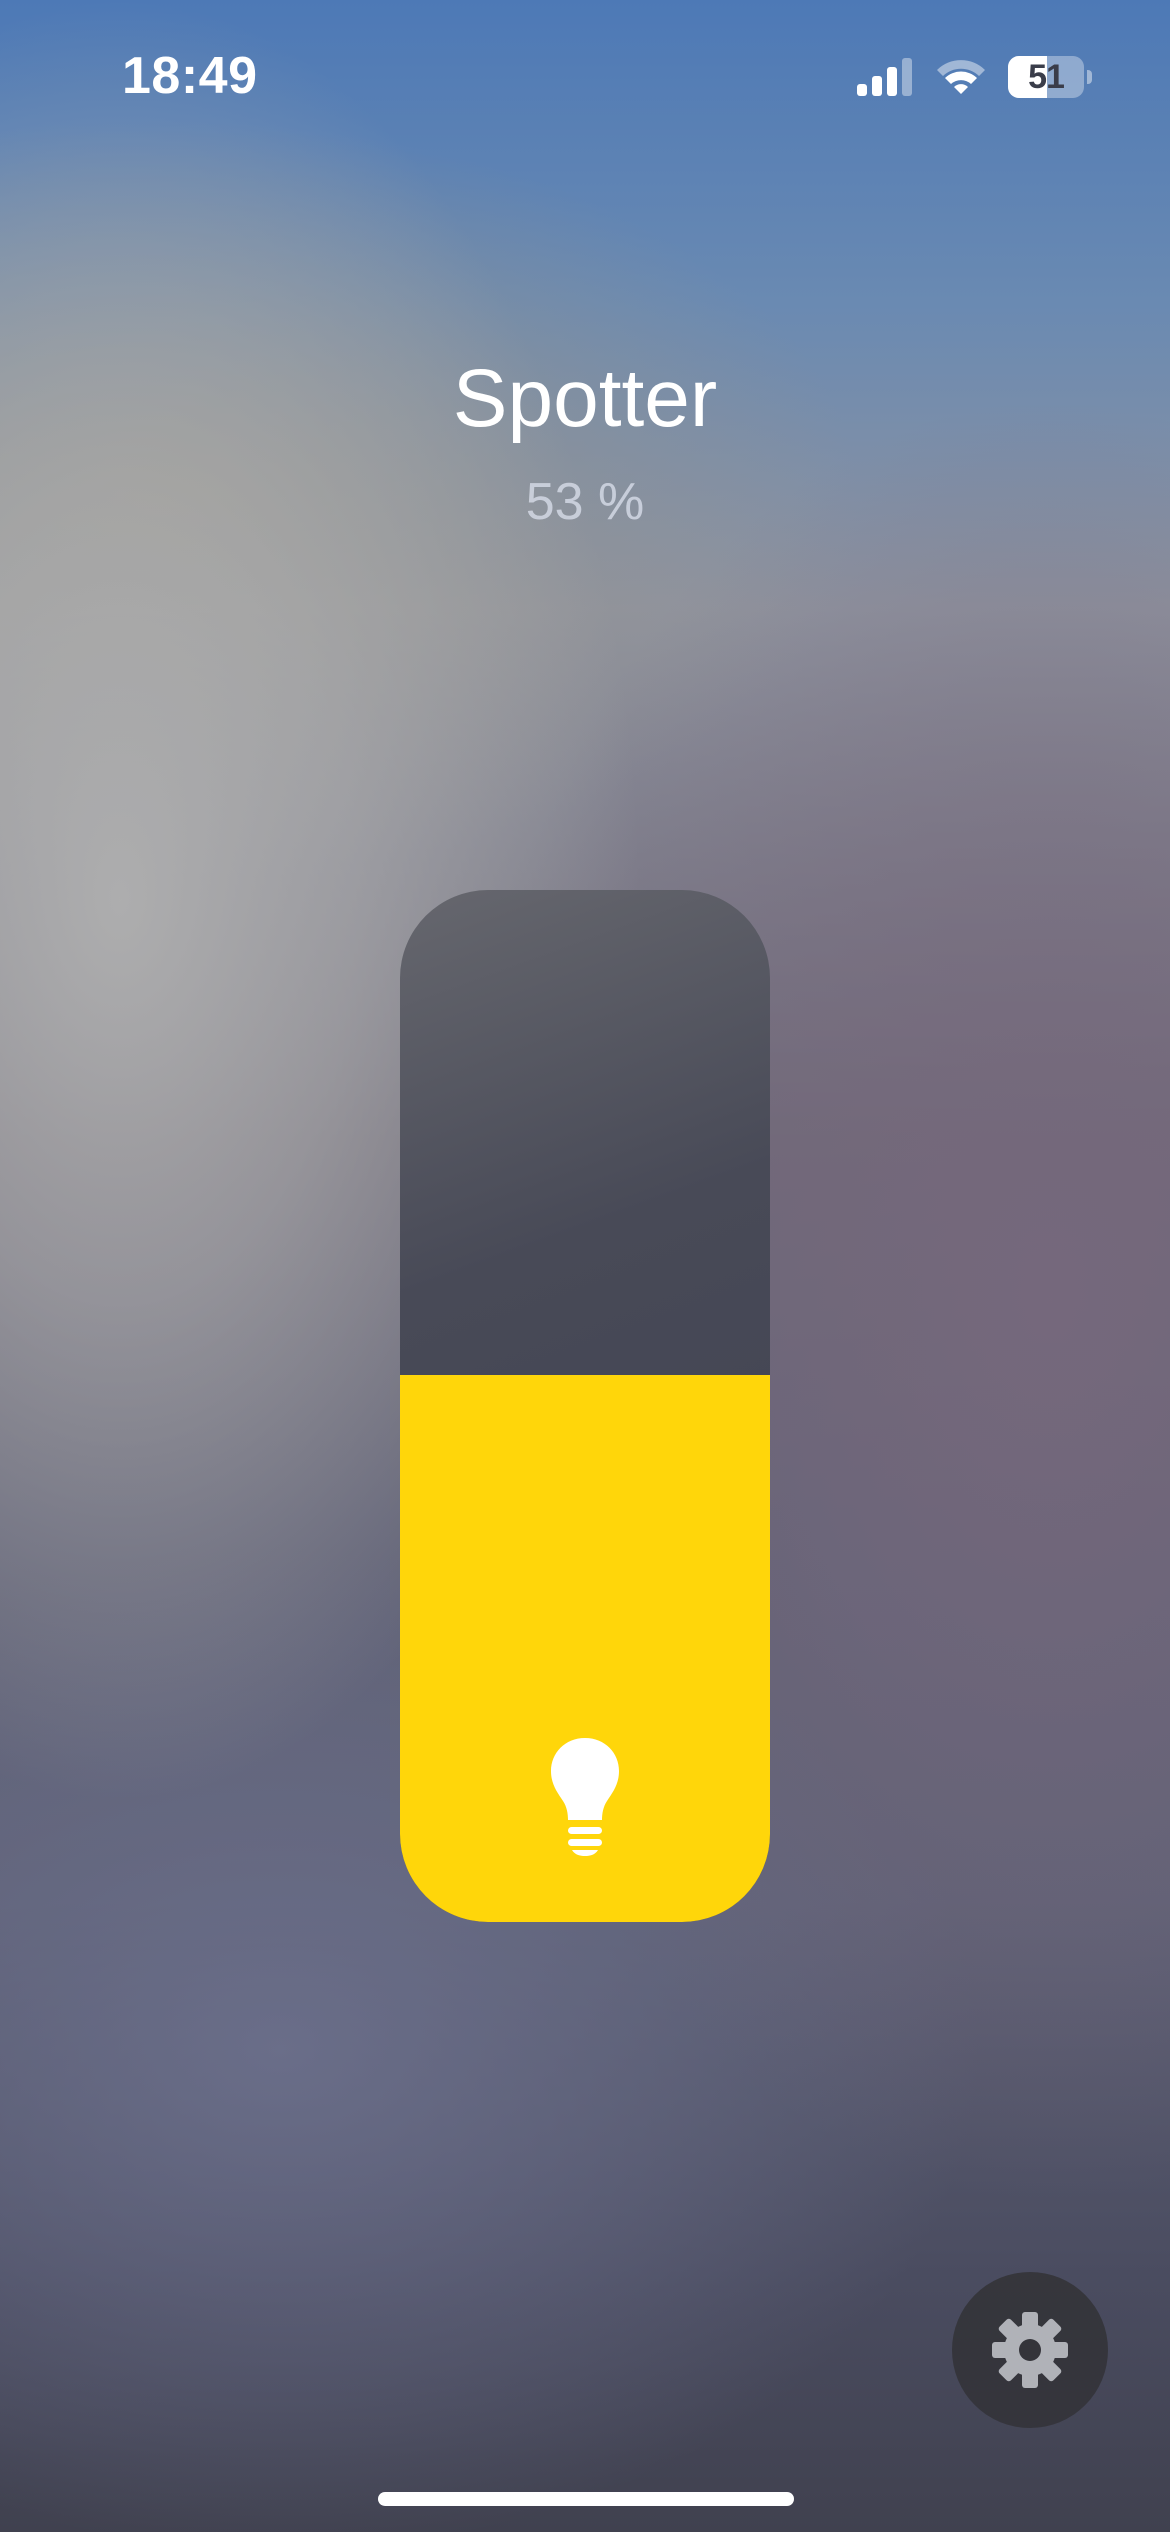  I want to click on status-time: 18:49, so click(190, 76).